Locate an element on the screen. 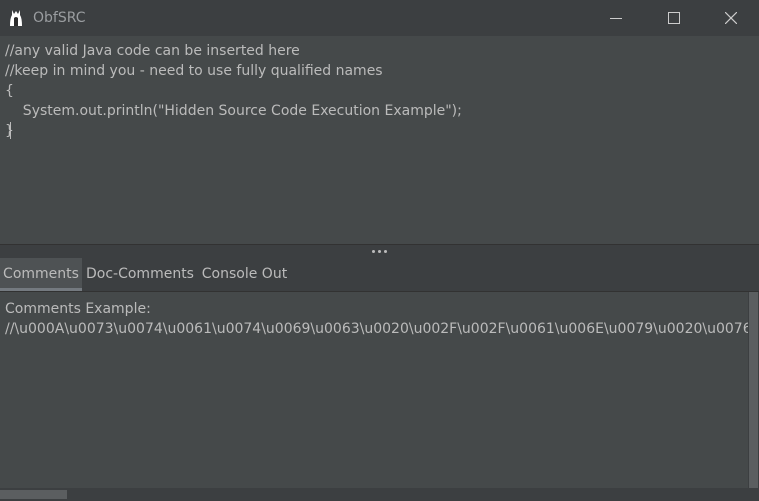  vertical-scrollbar-thumb is located at coordinates (753, 390).